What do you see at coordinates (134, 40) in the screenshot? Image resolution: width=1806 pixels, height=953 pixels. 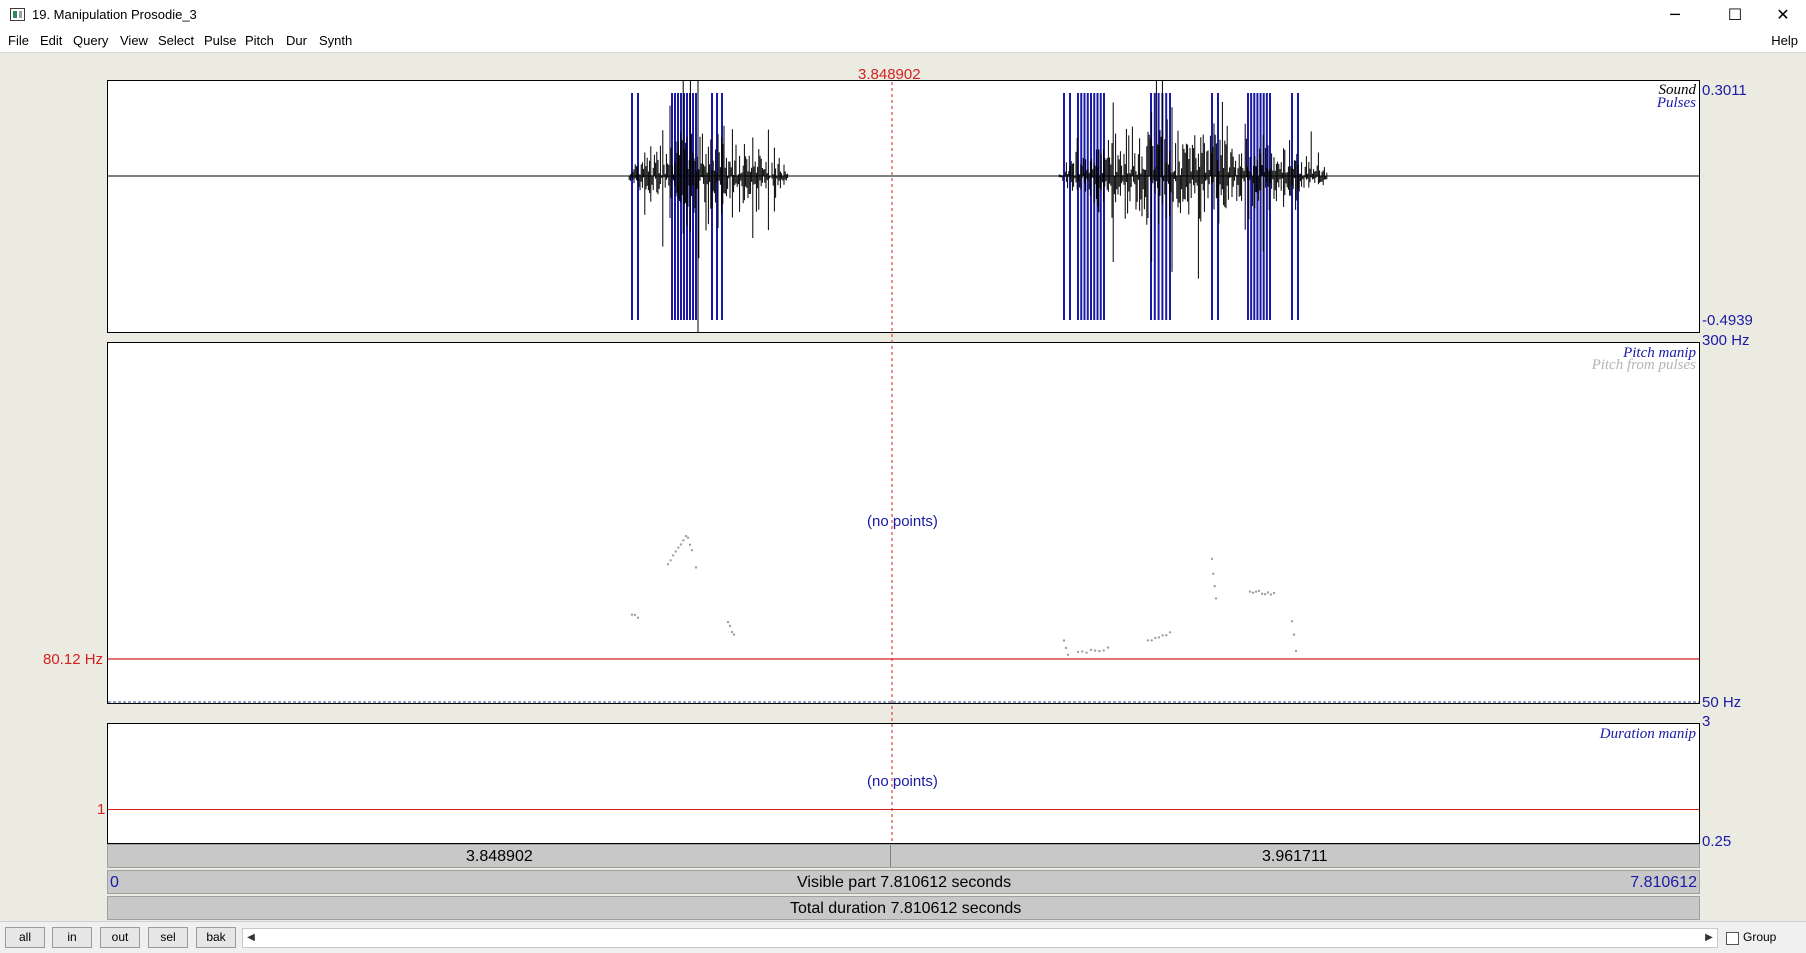 I see `menu-view: View` at bounding box center [134, 40].